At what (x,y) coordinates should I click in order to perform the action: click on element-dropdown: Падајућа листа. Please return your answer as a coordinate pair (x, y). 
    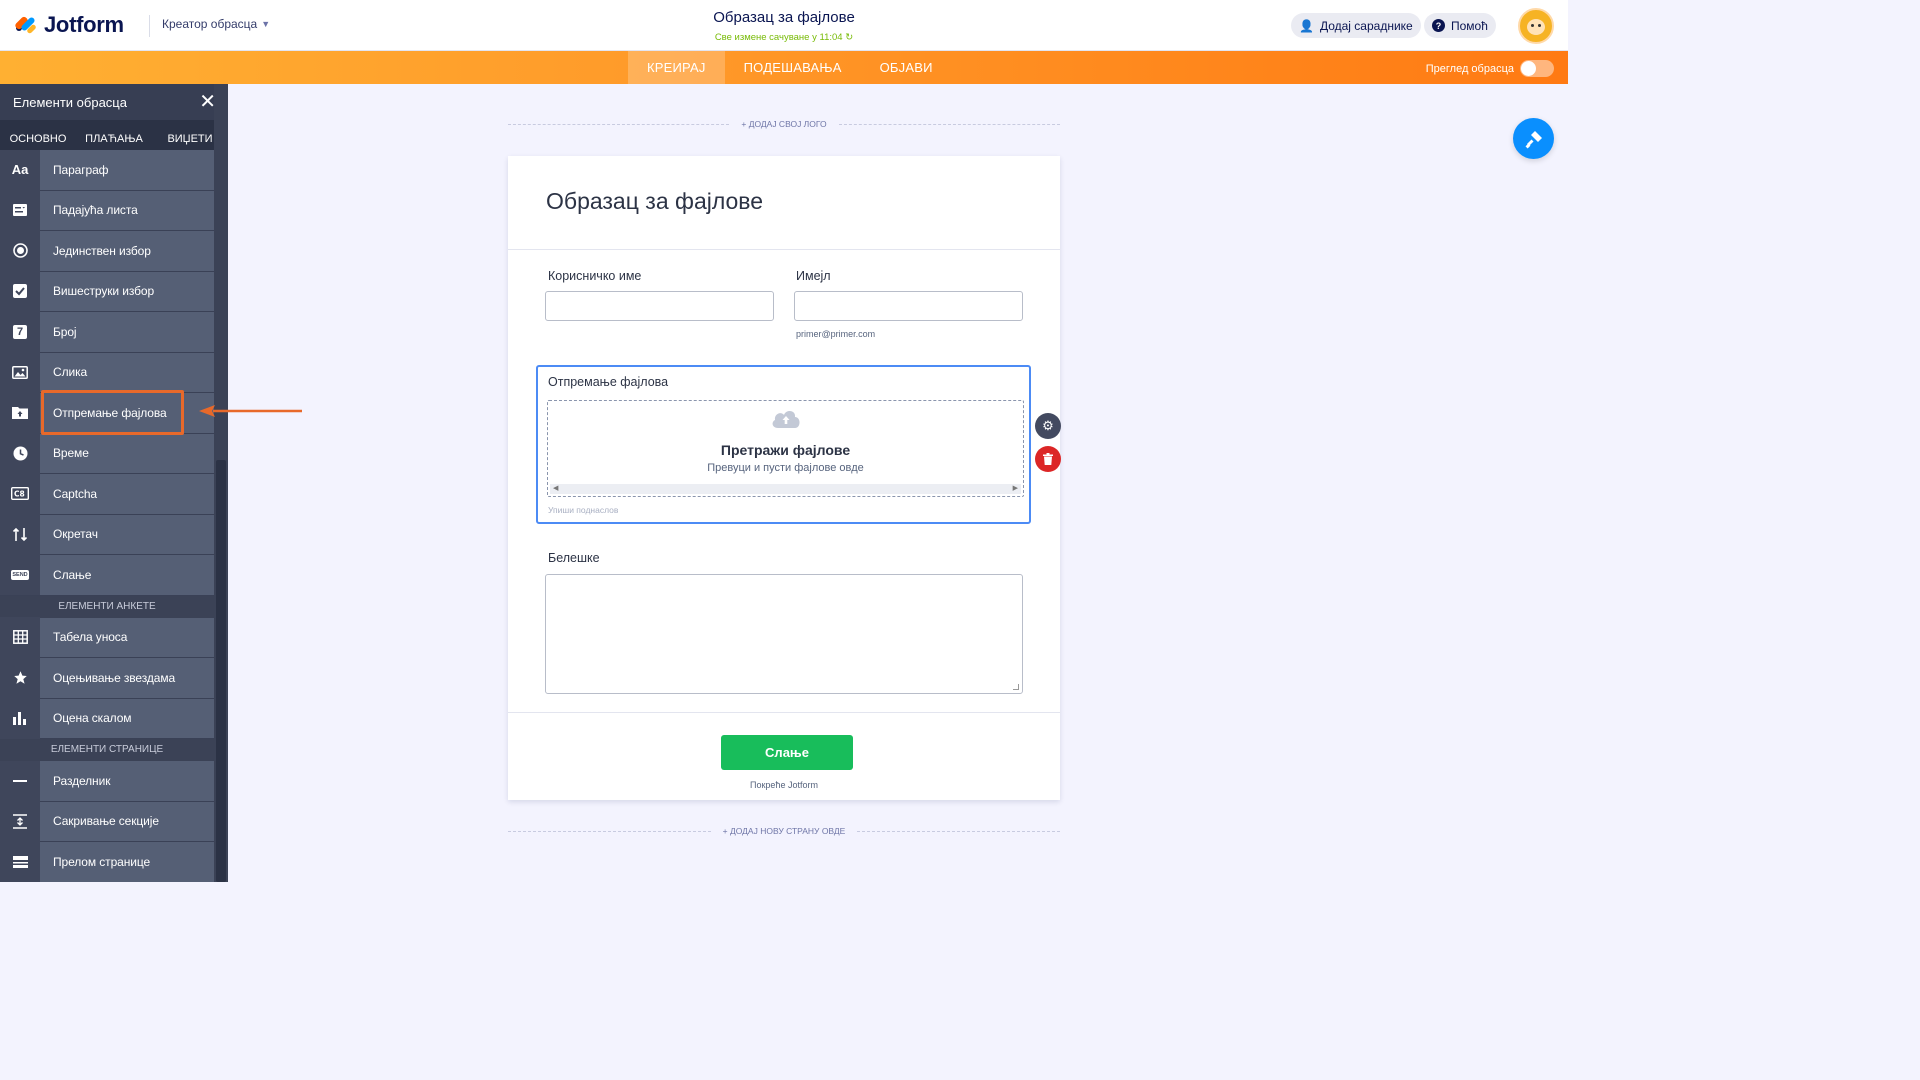
    Looking at the image, I should click on (107, 210).